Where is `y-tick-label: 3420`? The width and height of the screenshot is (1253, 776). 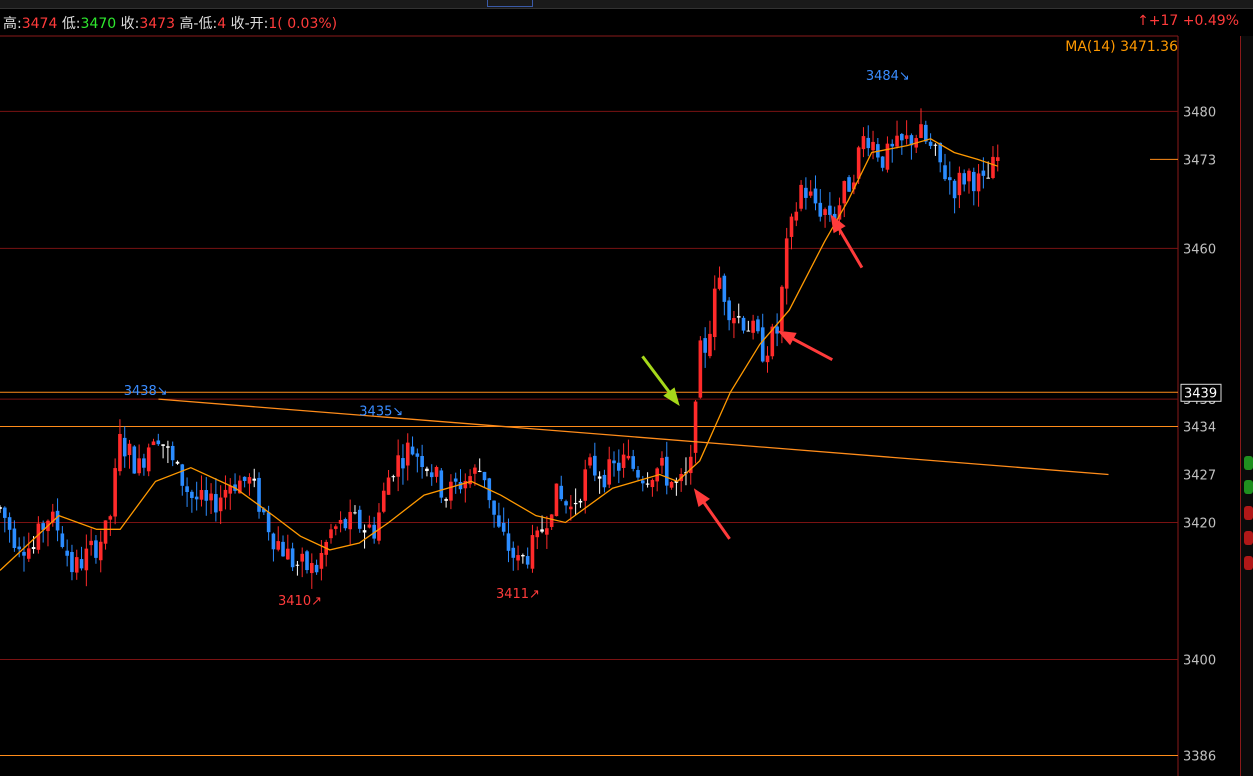 y-tick-label: 3420 is located at coordinates (1199, 523).